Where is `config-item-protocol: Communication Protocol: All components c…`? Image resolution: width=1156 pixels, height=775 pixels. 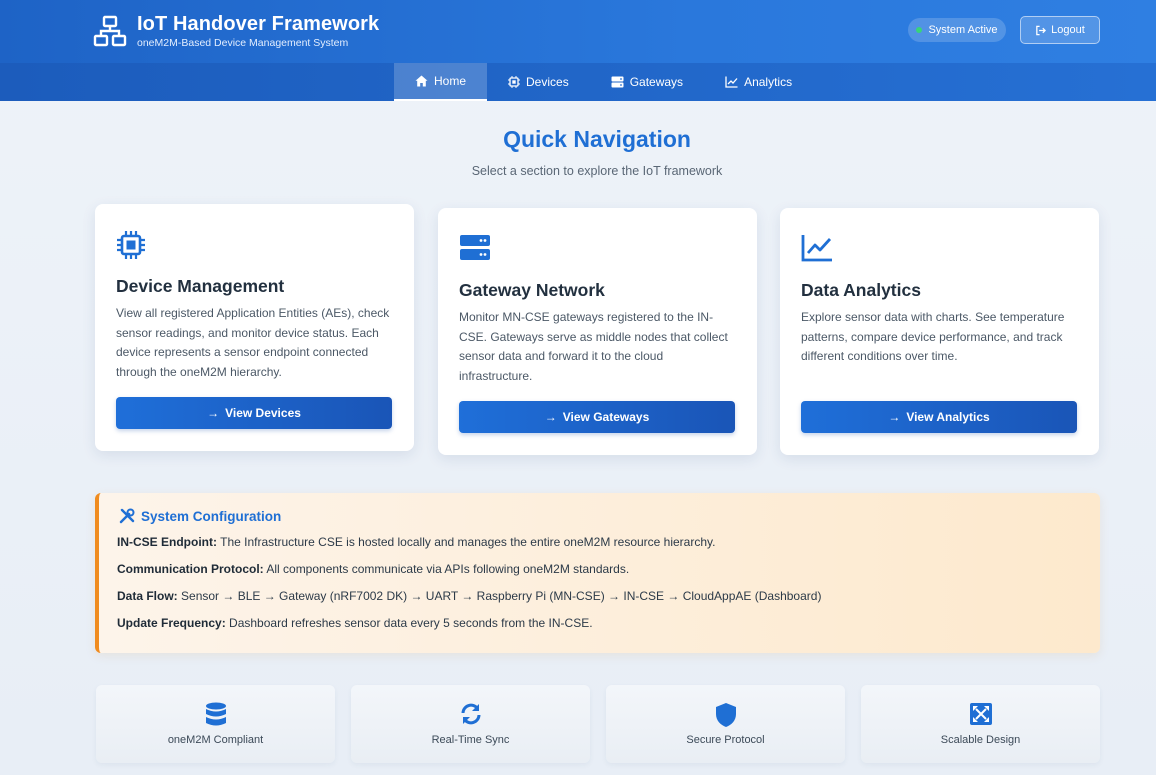
config-item-protocol: Communication Protocol: All components c… is located at coordinates (373, 569).